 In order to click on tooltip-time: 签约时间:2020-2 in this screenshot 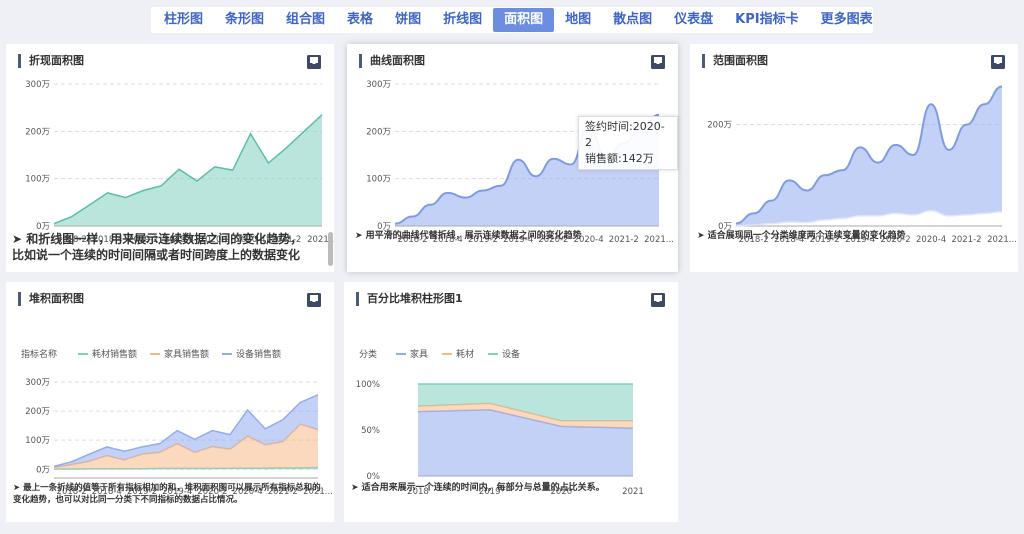, I will do `click(625, 134)`.